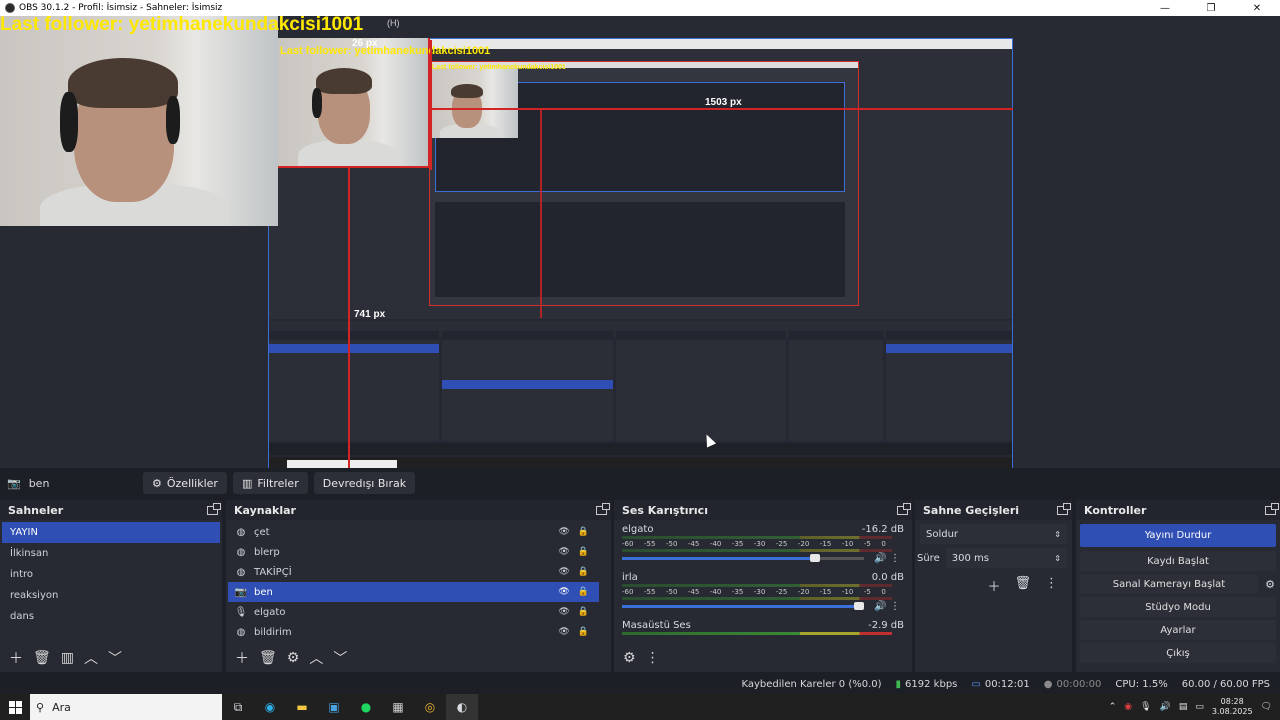  Describe the element at coordinates (931, 684) in the screenshot. I see `bitrate: 6192 kbps` at that location.